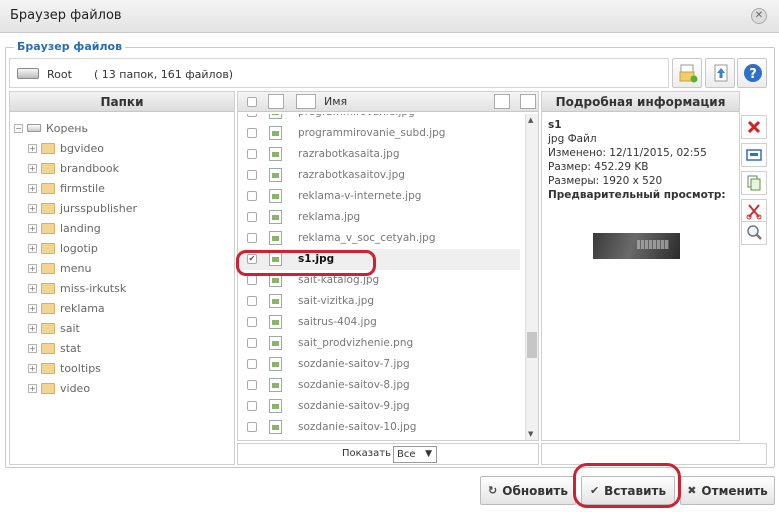  I want to click on folder-item: + bgvideo, so click(66, 148).